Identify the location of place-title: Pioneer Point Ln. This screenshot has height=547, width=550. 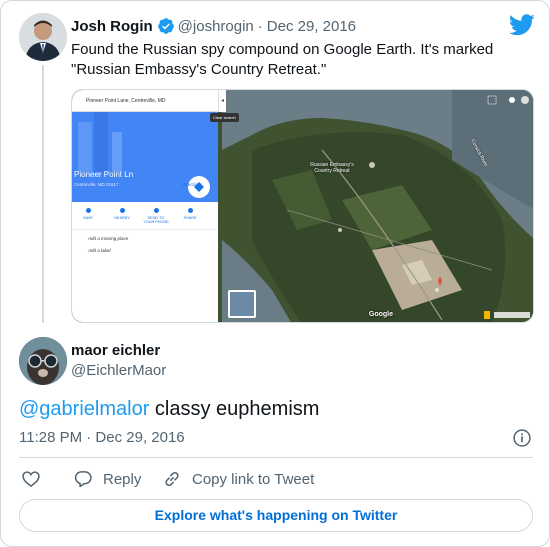
(104, 174).